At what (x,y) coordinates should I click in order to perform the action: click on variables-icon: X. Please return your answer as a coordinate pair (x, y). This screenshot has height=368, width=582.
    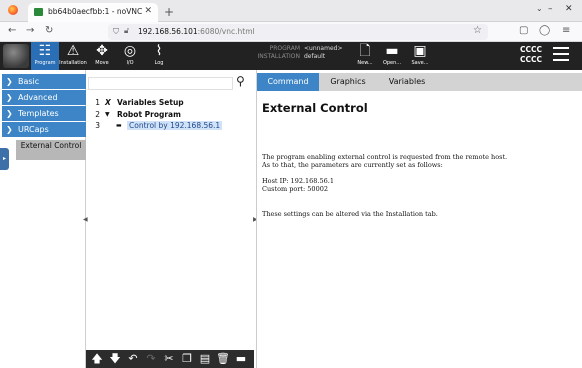
    Looking at the image, I should click on (108, 102).